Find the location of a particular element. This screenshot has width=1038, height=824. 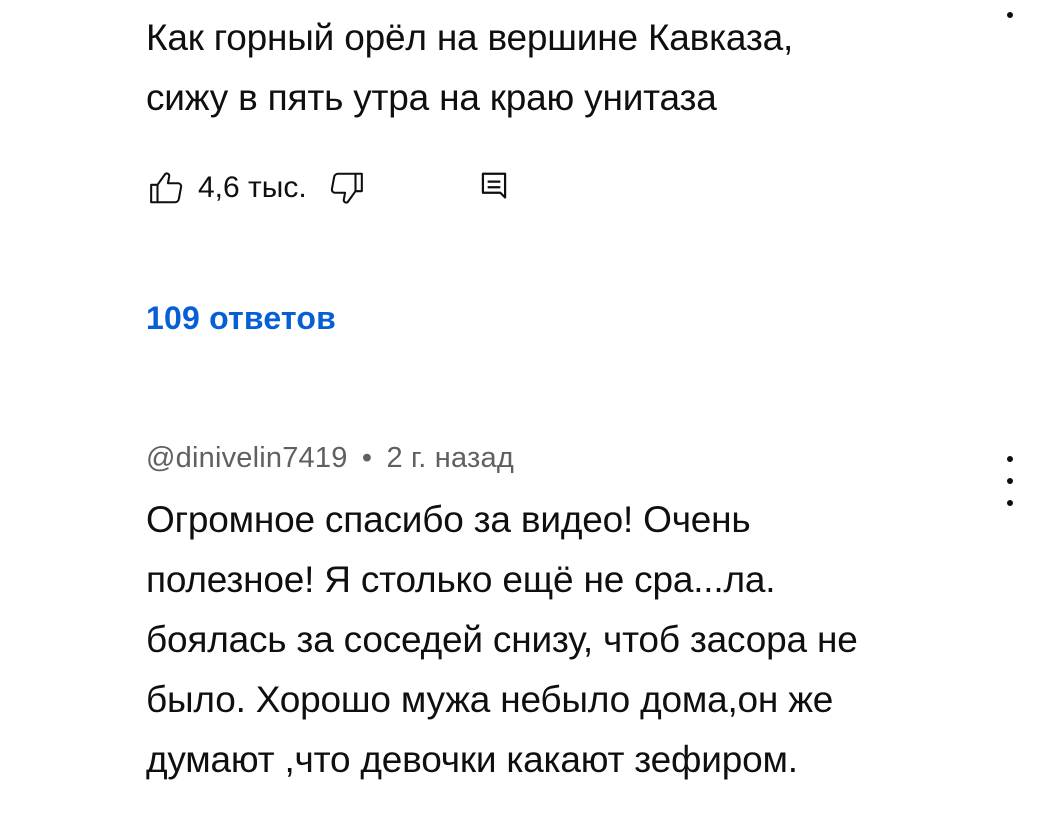

like-button is located at coordinates (167, 188).